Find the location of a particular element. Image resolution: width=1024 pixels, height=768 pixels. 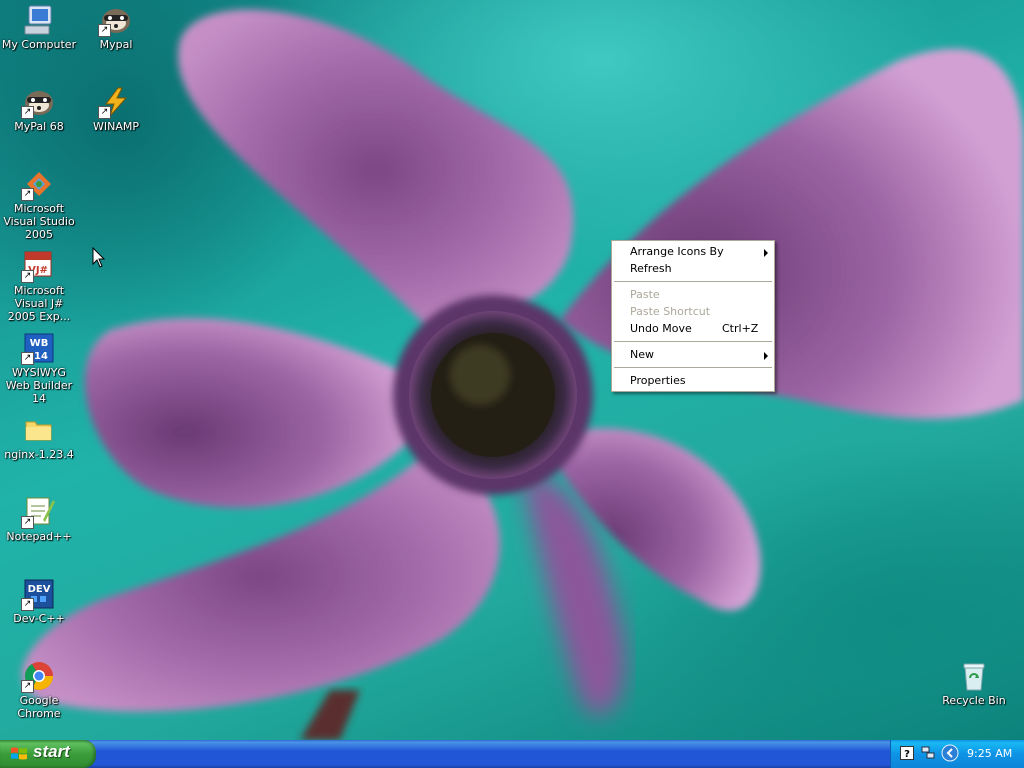

mouse-cursor-icon is located at coordinates (99, 257).